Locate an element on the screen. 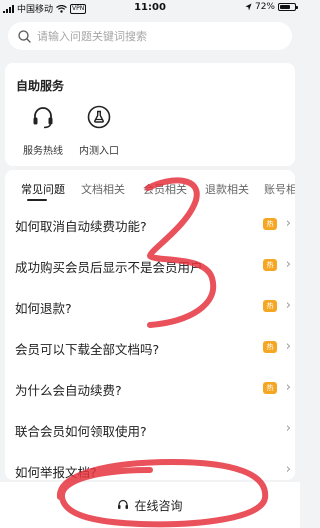 The width and height of the screenshot is (320, 528). status-right: 72% is located at coordinates (271, 7).